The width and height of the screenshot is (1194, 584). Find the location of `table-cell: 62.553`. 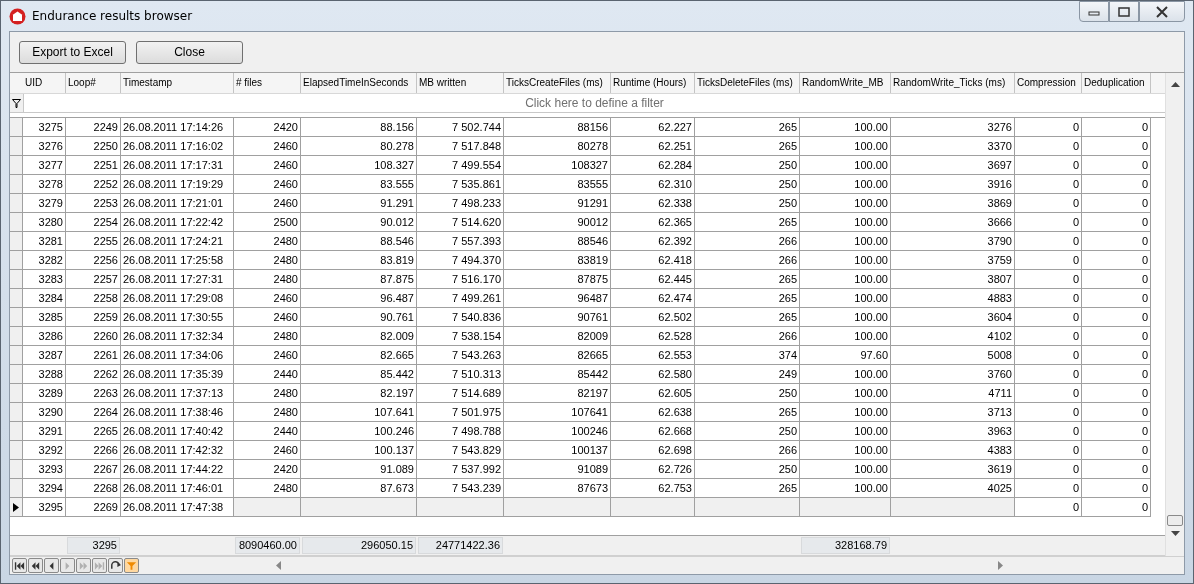

table-cell: 62.553 is located at coordinates (653, 355).